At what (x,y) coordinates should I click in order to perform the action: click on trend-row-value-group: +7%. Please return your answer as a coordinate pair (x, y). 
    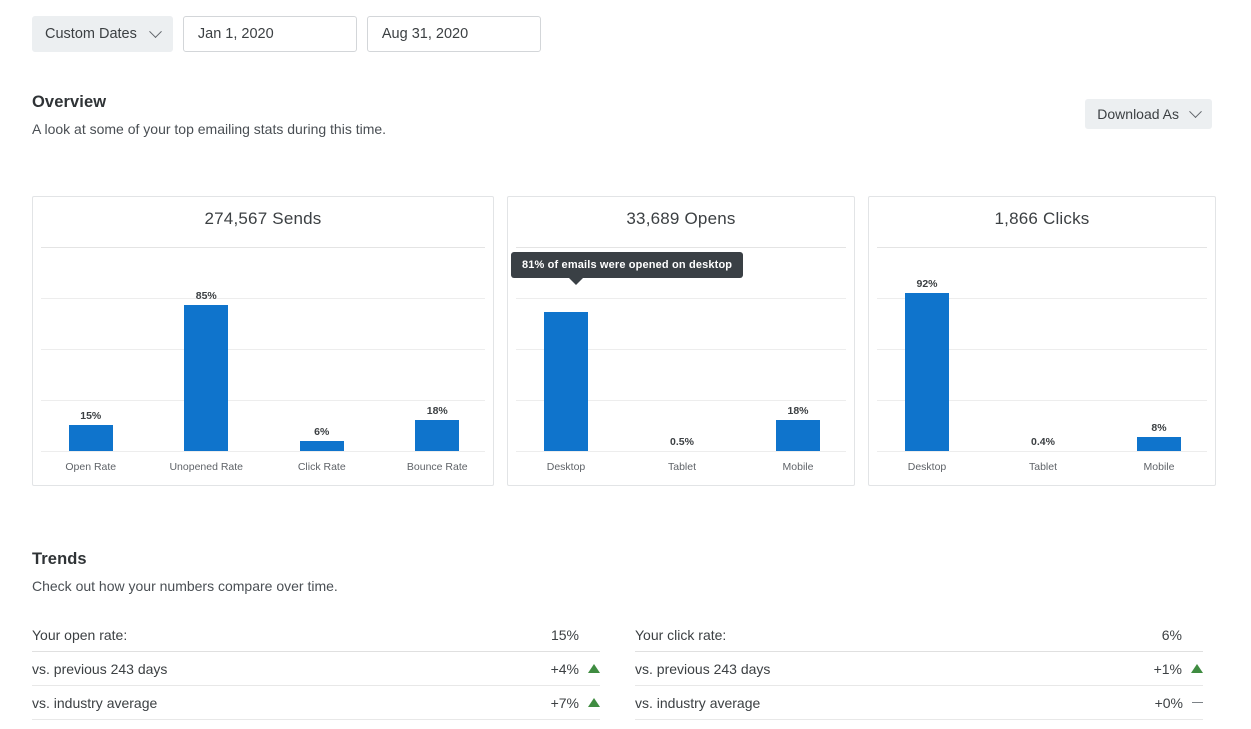
    Looking at the image, I should click on (575, 703).